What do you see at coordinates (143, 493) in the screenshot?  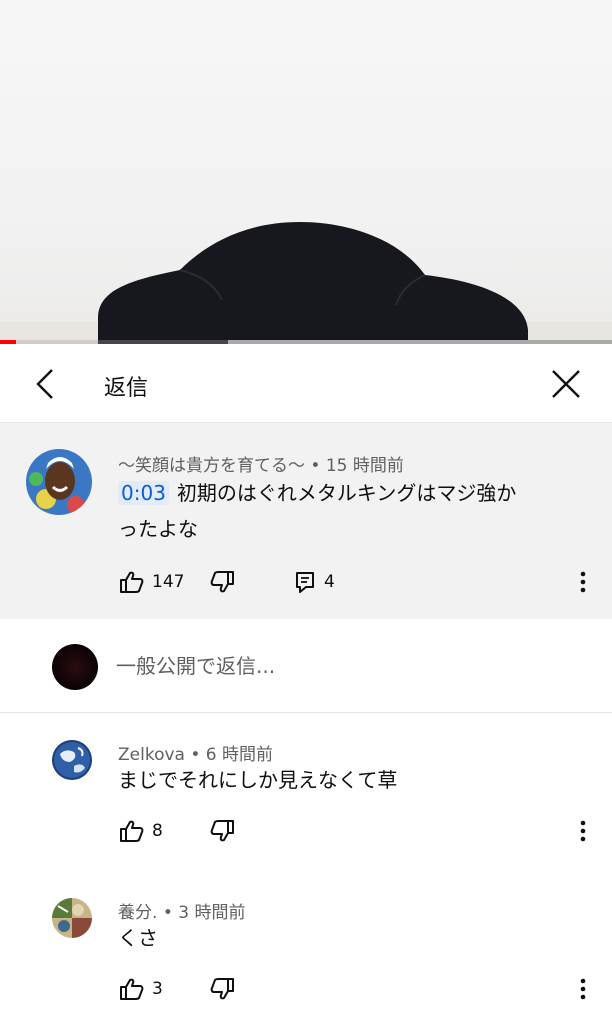 I see `timestamp-link: 0:03` at bounding box center [143, 493].